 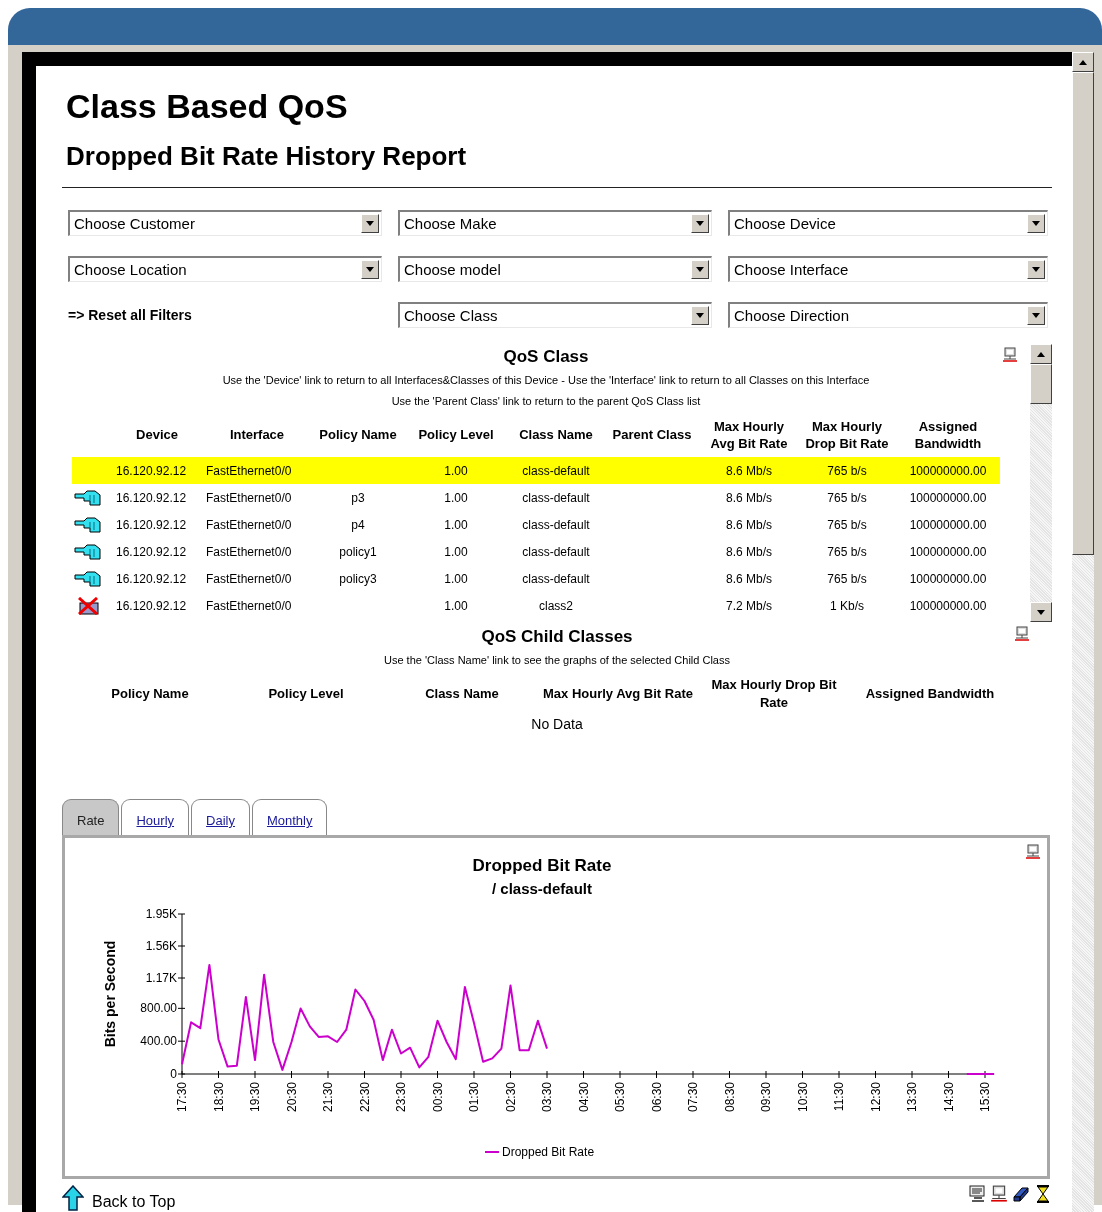 What do you see at coordinates (358, 578) in the screenshot?
I see `table-cell: policy3` at bounding box center [358, 578].